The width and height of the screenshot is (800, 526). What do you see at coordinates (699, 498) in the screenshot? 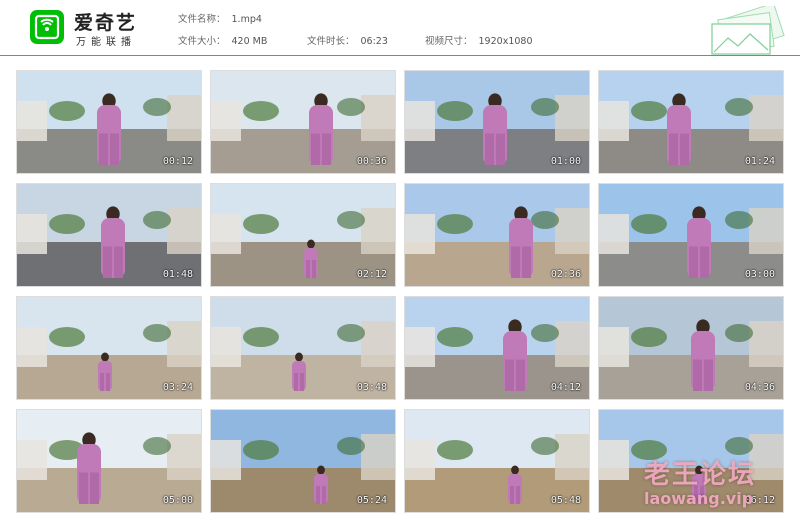
I see `watermark-en: laowang.vip` at bounding box center [699, 498].